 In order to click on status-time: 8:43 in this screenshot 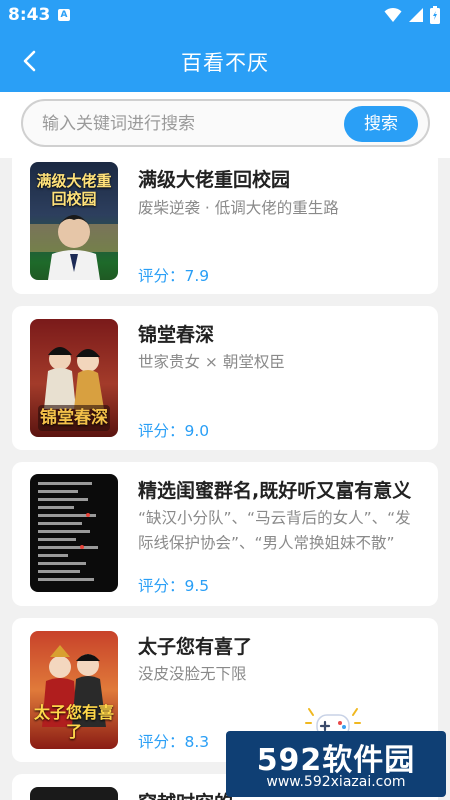, I will do `click(29, 15)`.